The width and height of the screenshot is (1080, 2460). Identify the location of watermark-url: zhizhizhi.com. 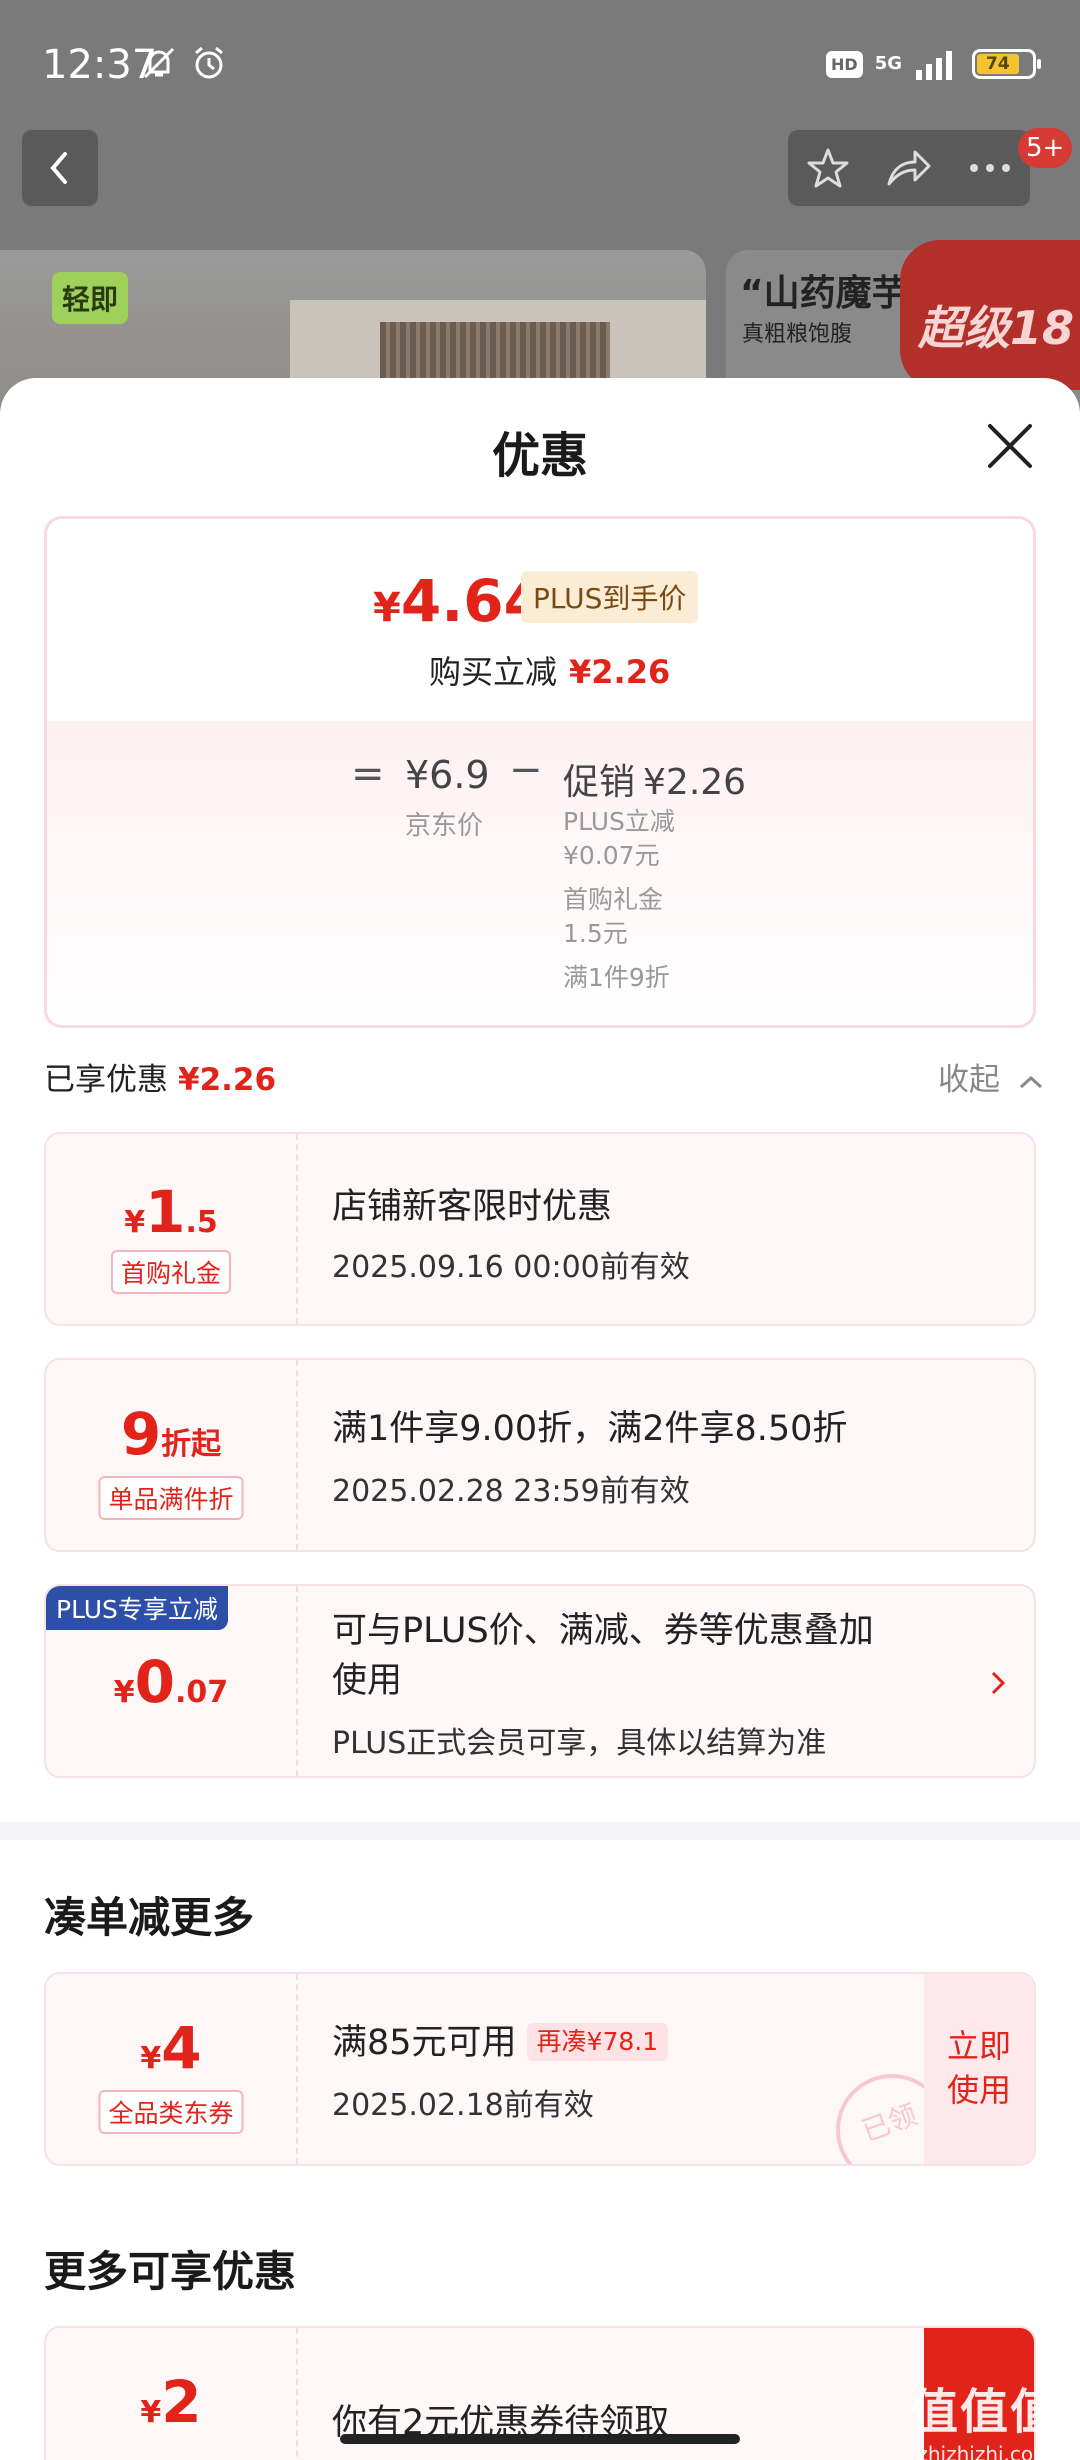
(985, 2451).